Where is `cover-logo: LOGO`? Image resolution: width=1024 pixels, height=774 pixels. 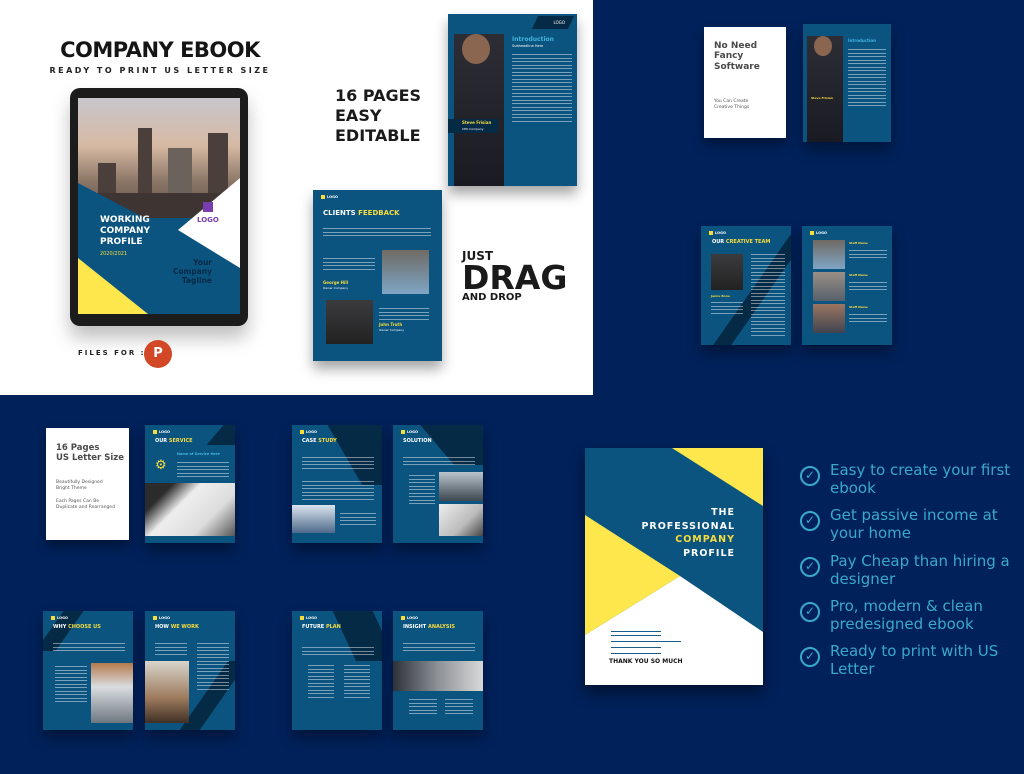 cover-logo: LOGO is located at coordinates (208, 220).